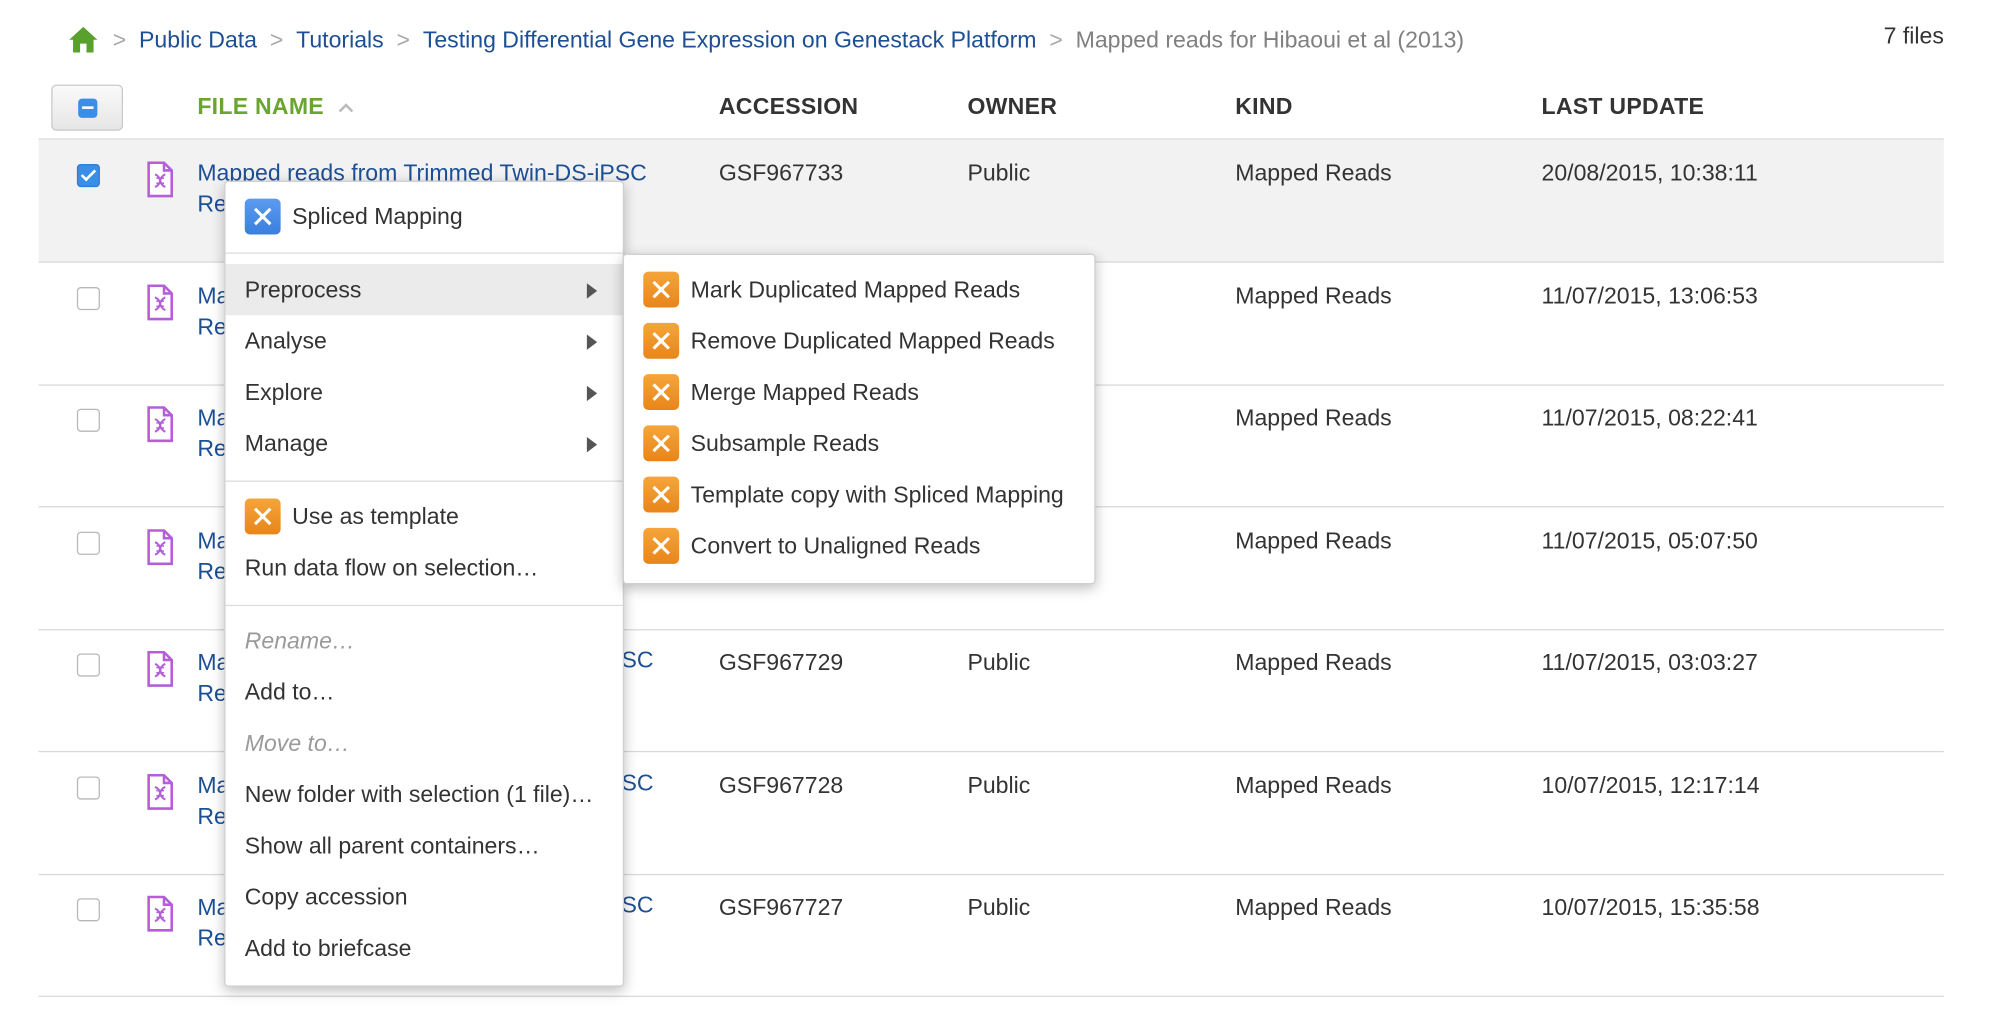 This screenshot has height=1025, width=1999. I want to click on menu-item-spliced-mapping: Spliced Mapping, so click(424, 216).